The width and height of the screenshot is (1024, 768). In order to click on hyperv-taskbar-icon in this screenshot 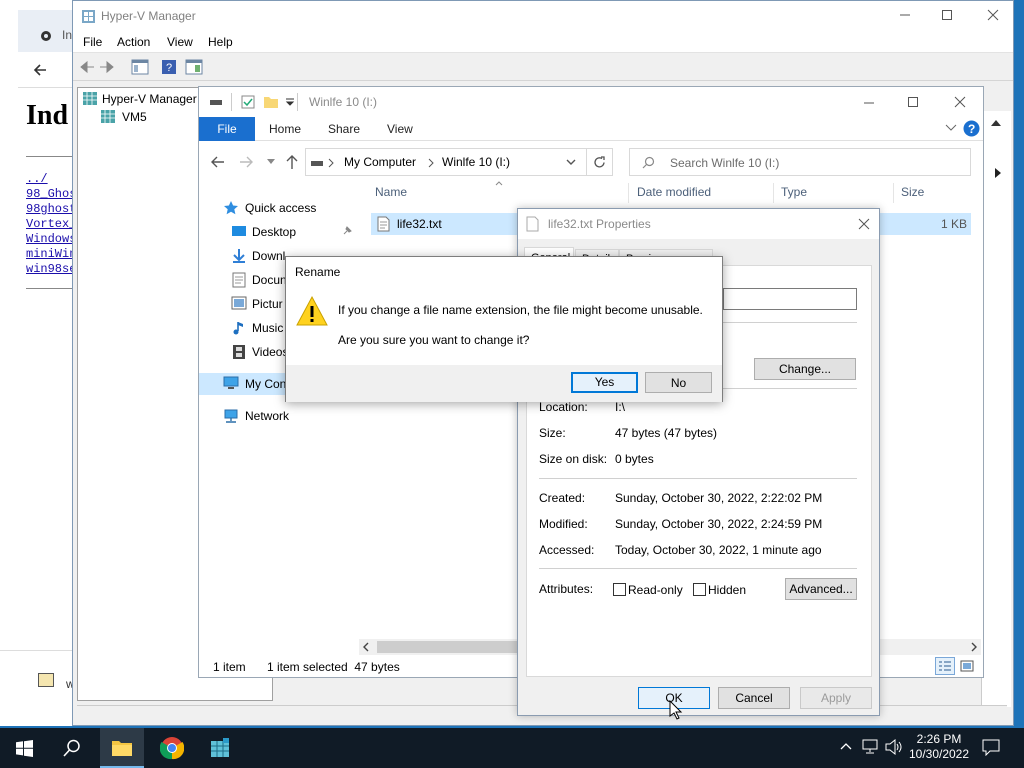, I will do `click(220, 748)`.